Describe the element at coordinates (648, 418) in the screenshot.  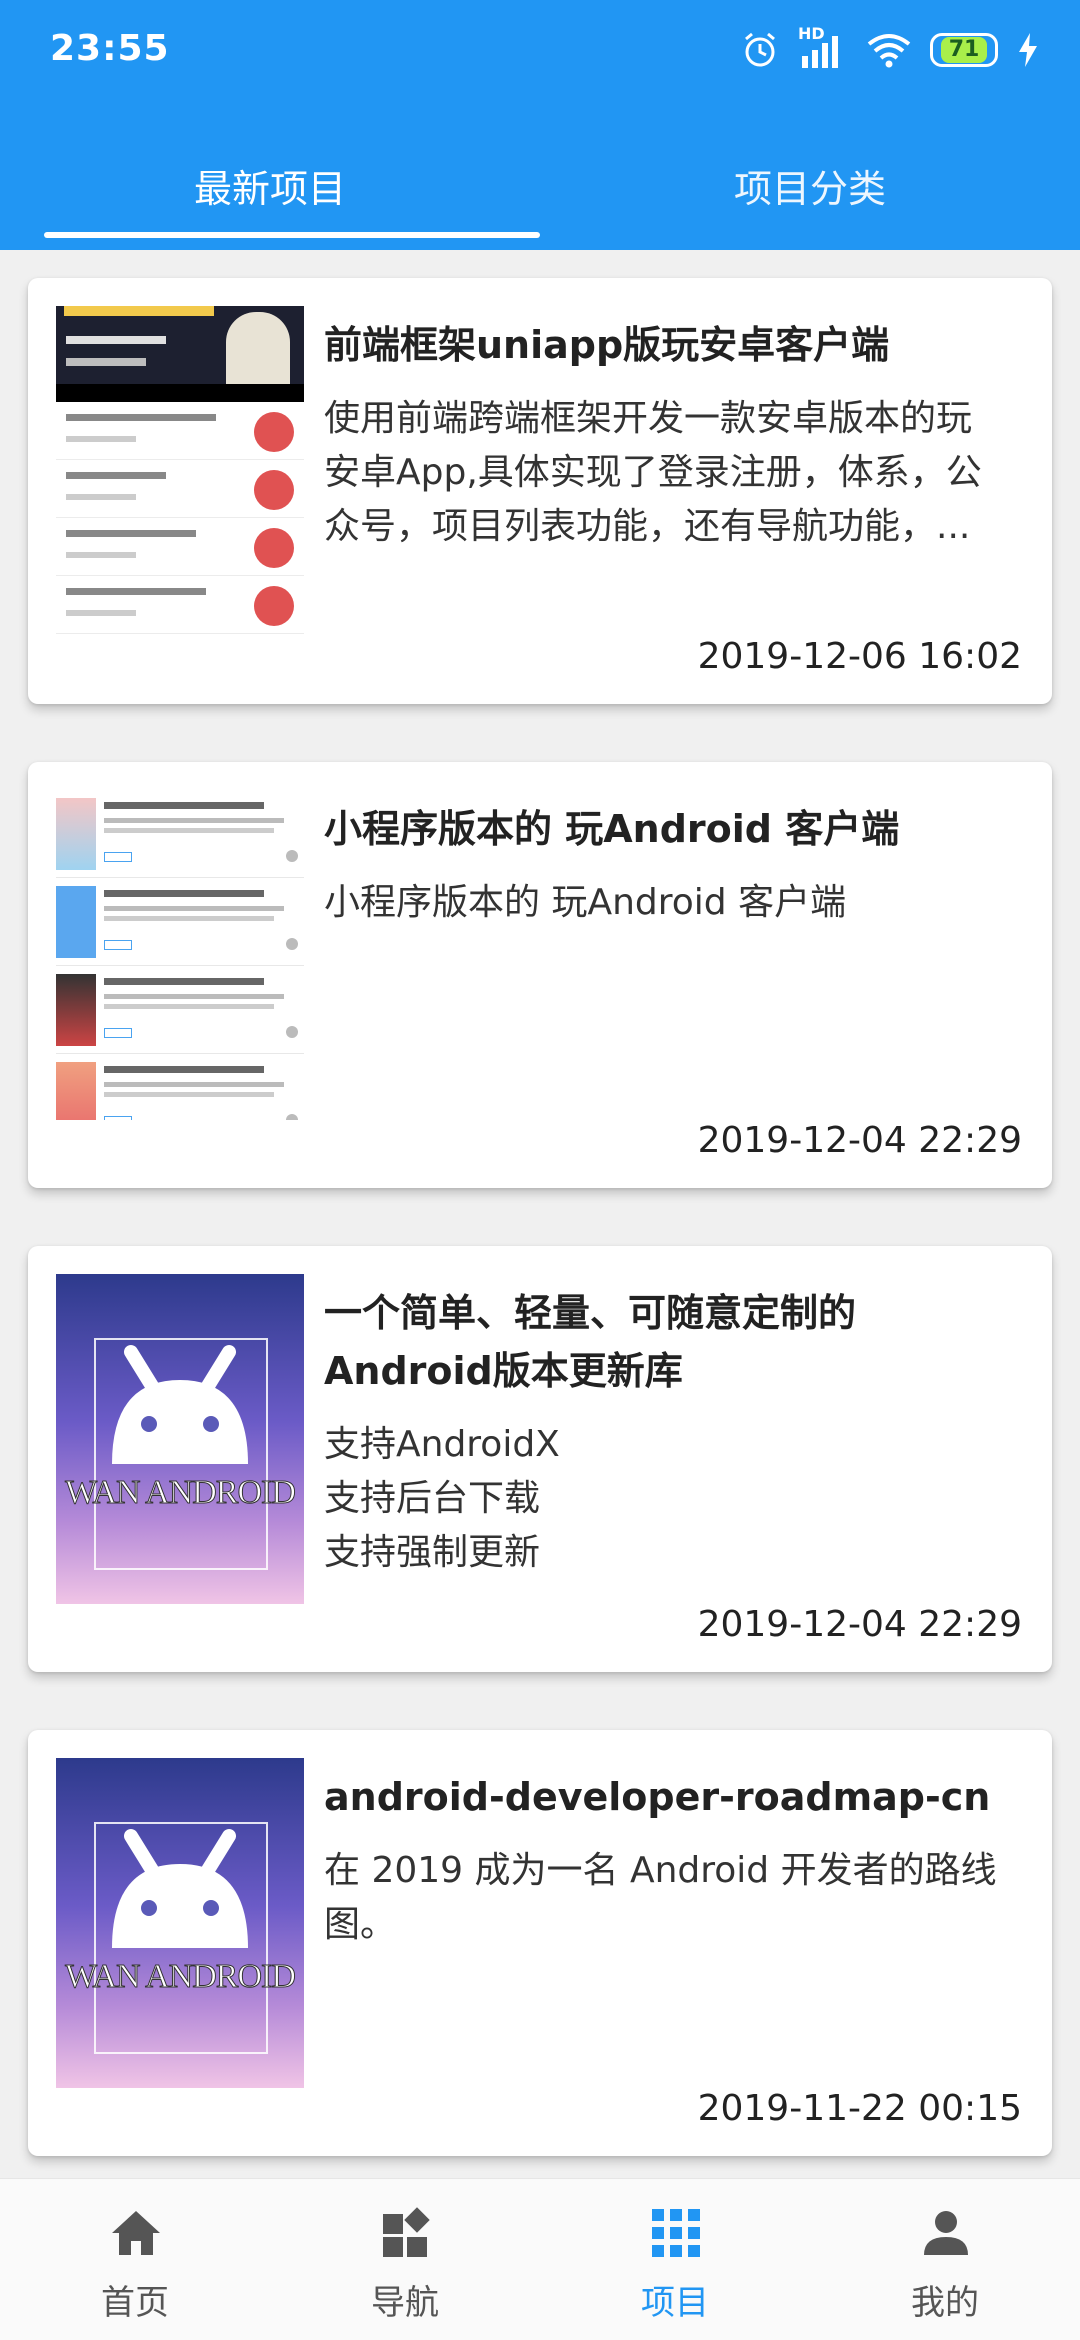
I see `desc-line: 使用前端跨端框架开发一款安卓版本的玩` at that location.